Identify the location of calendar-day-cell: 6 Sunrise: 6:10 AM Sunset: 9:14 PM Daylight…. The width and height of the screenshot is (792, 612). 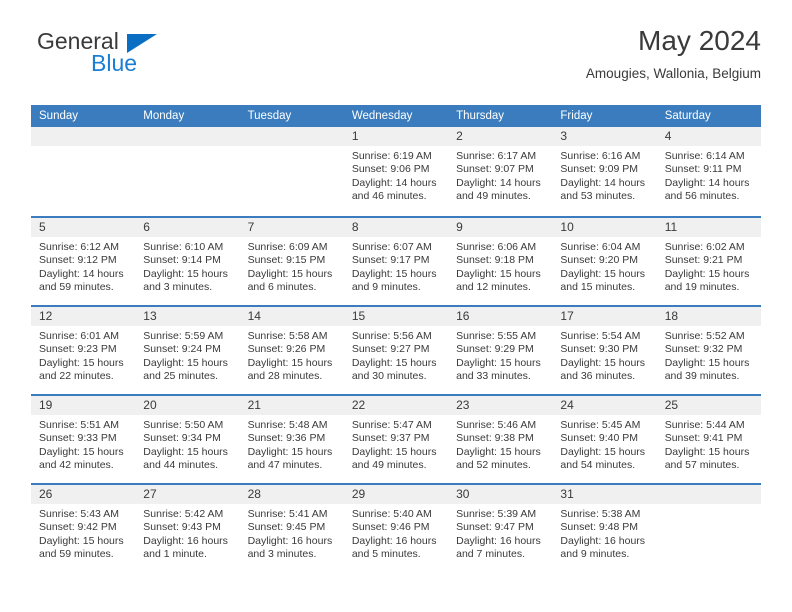
(187, 261).